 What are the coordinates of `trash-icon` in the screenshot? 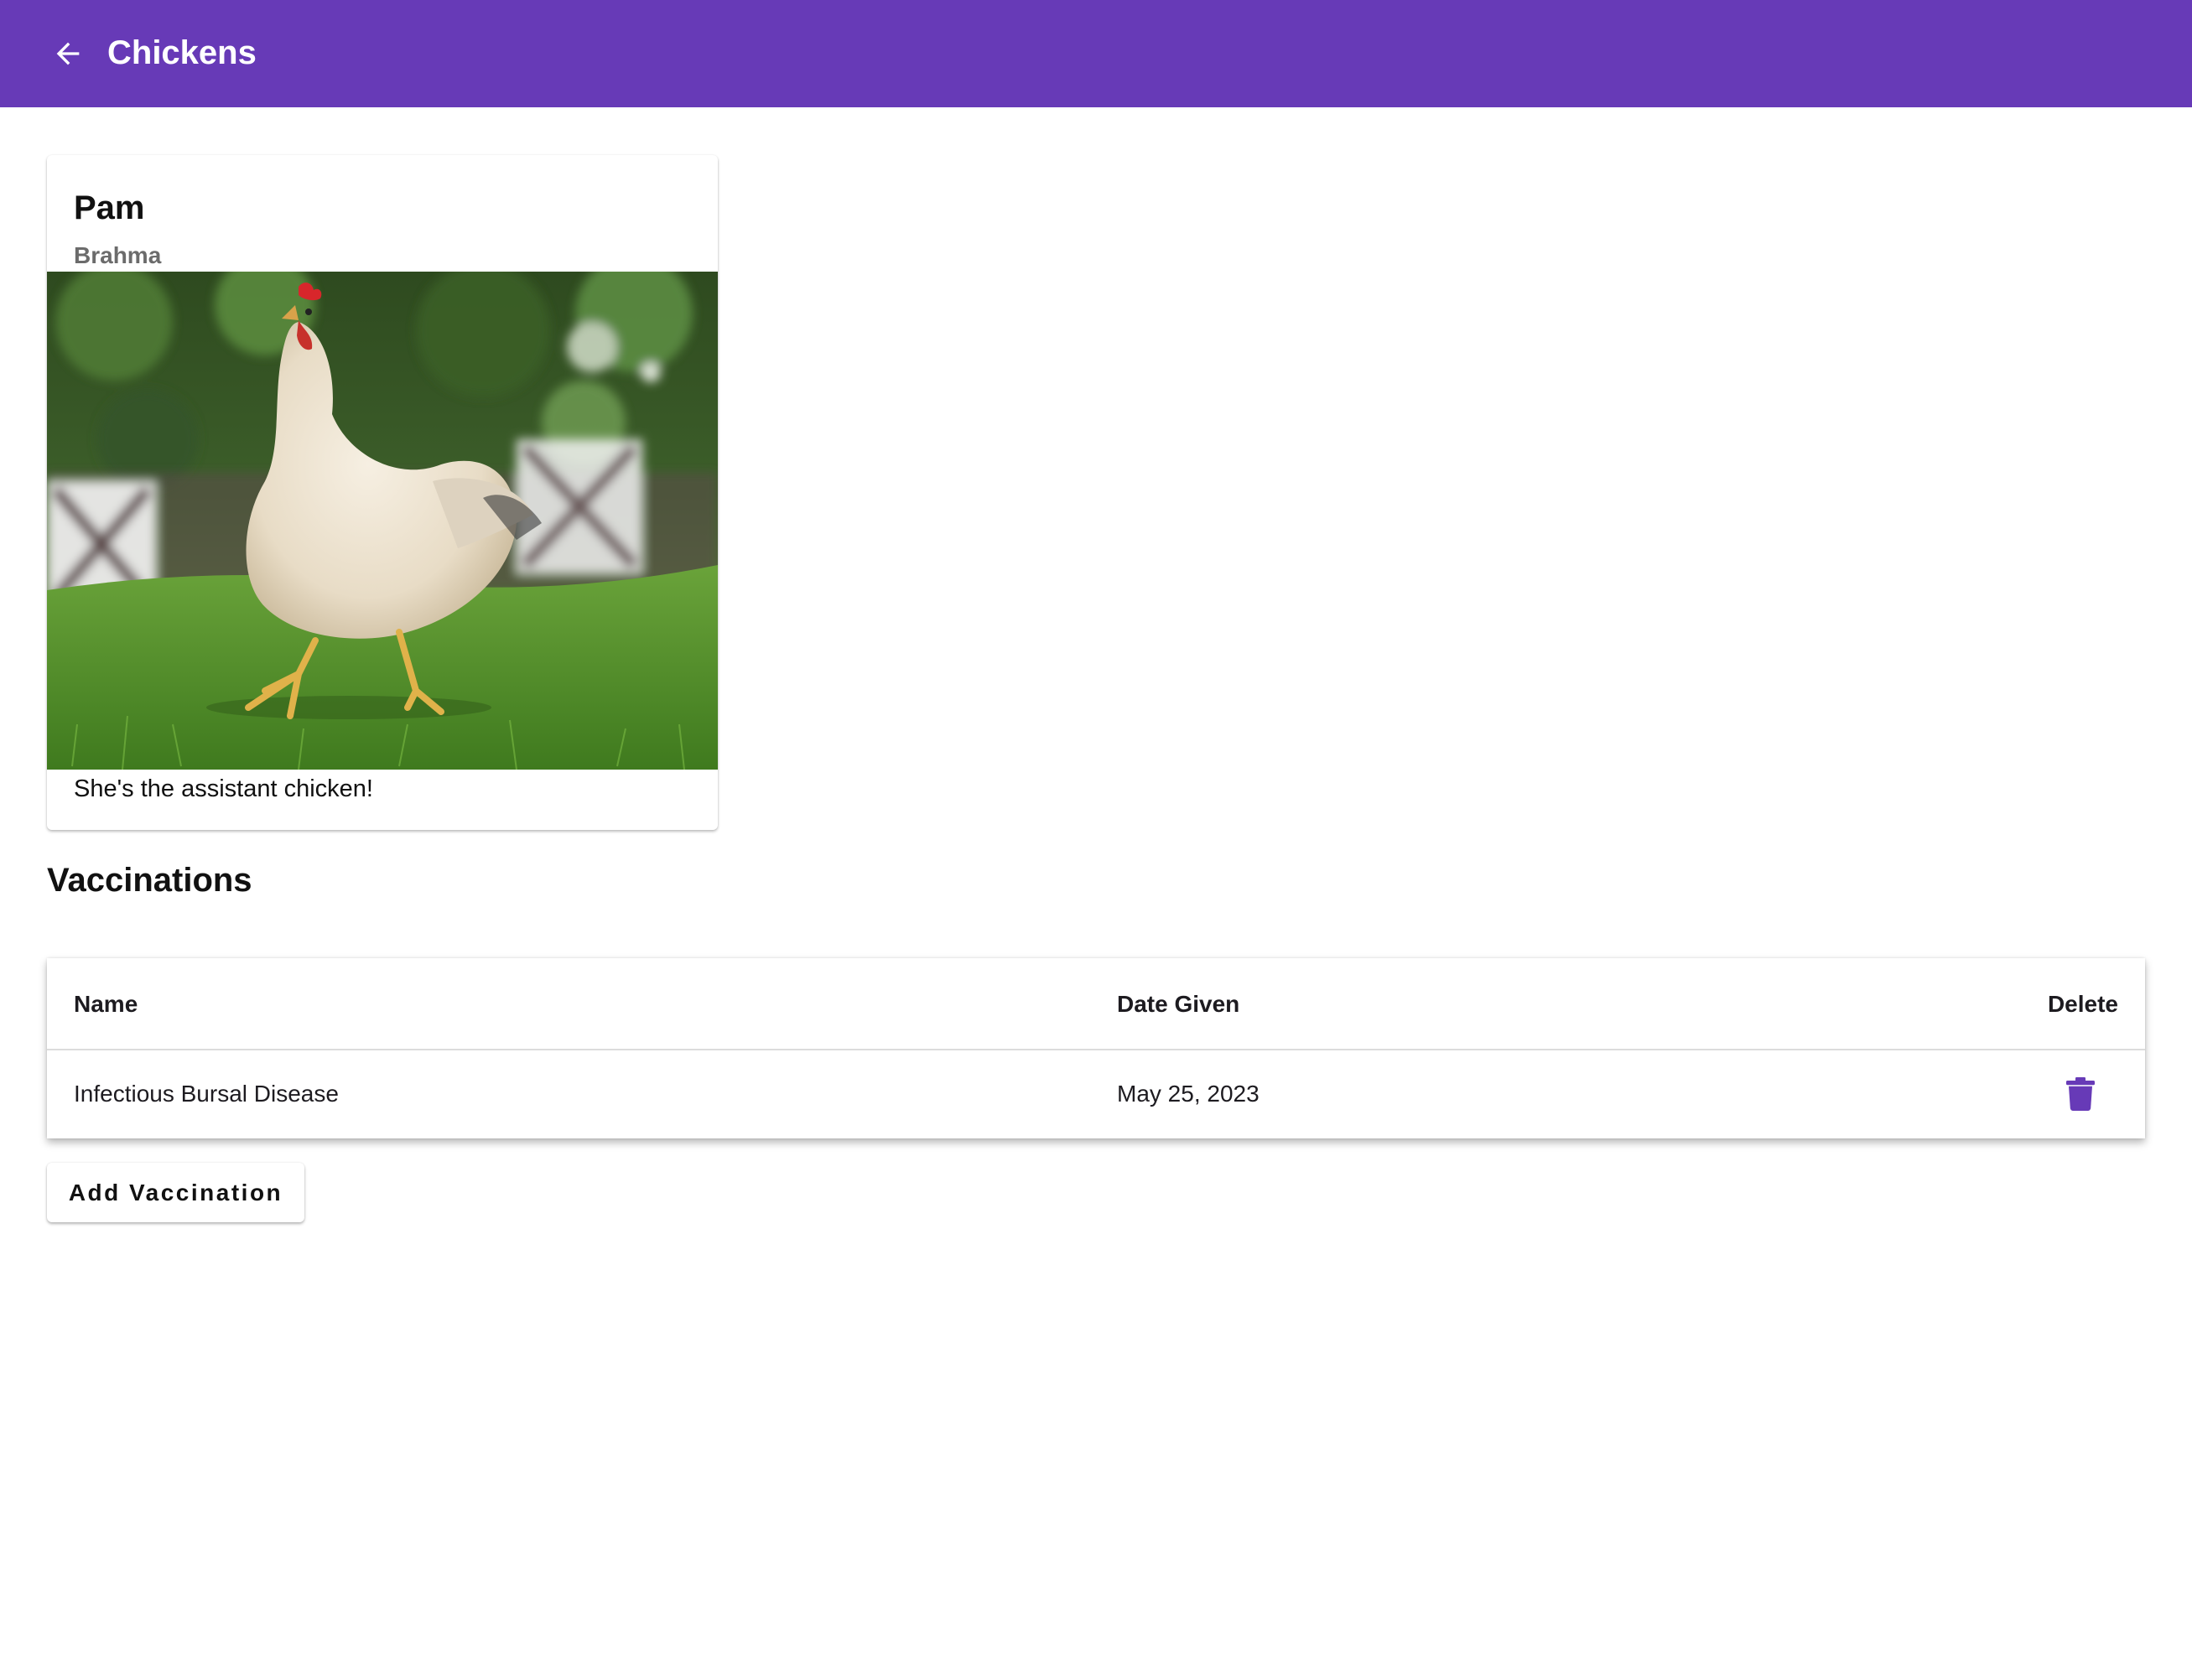 It's located at (2080, 1094).